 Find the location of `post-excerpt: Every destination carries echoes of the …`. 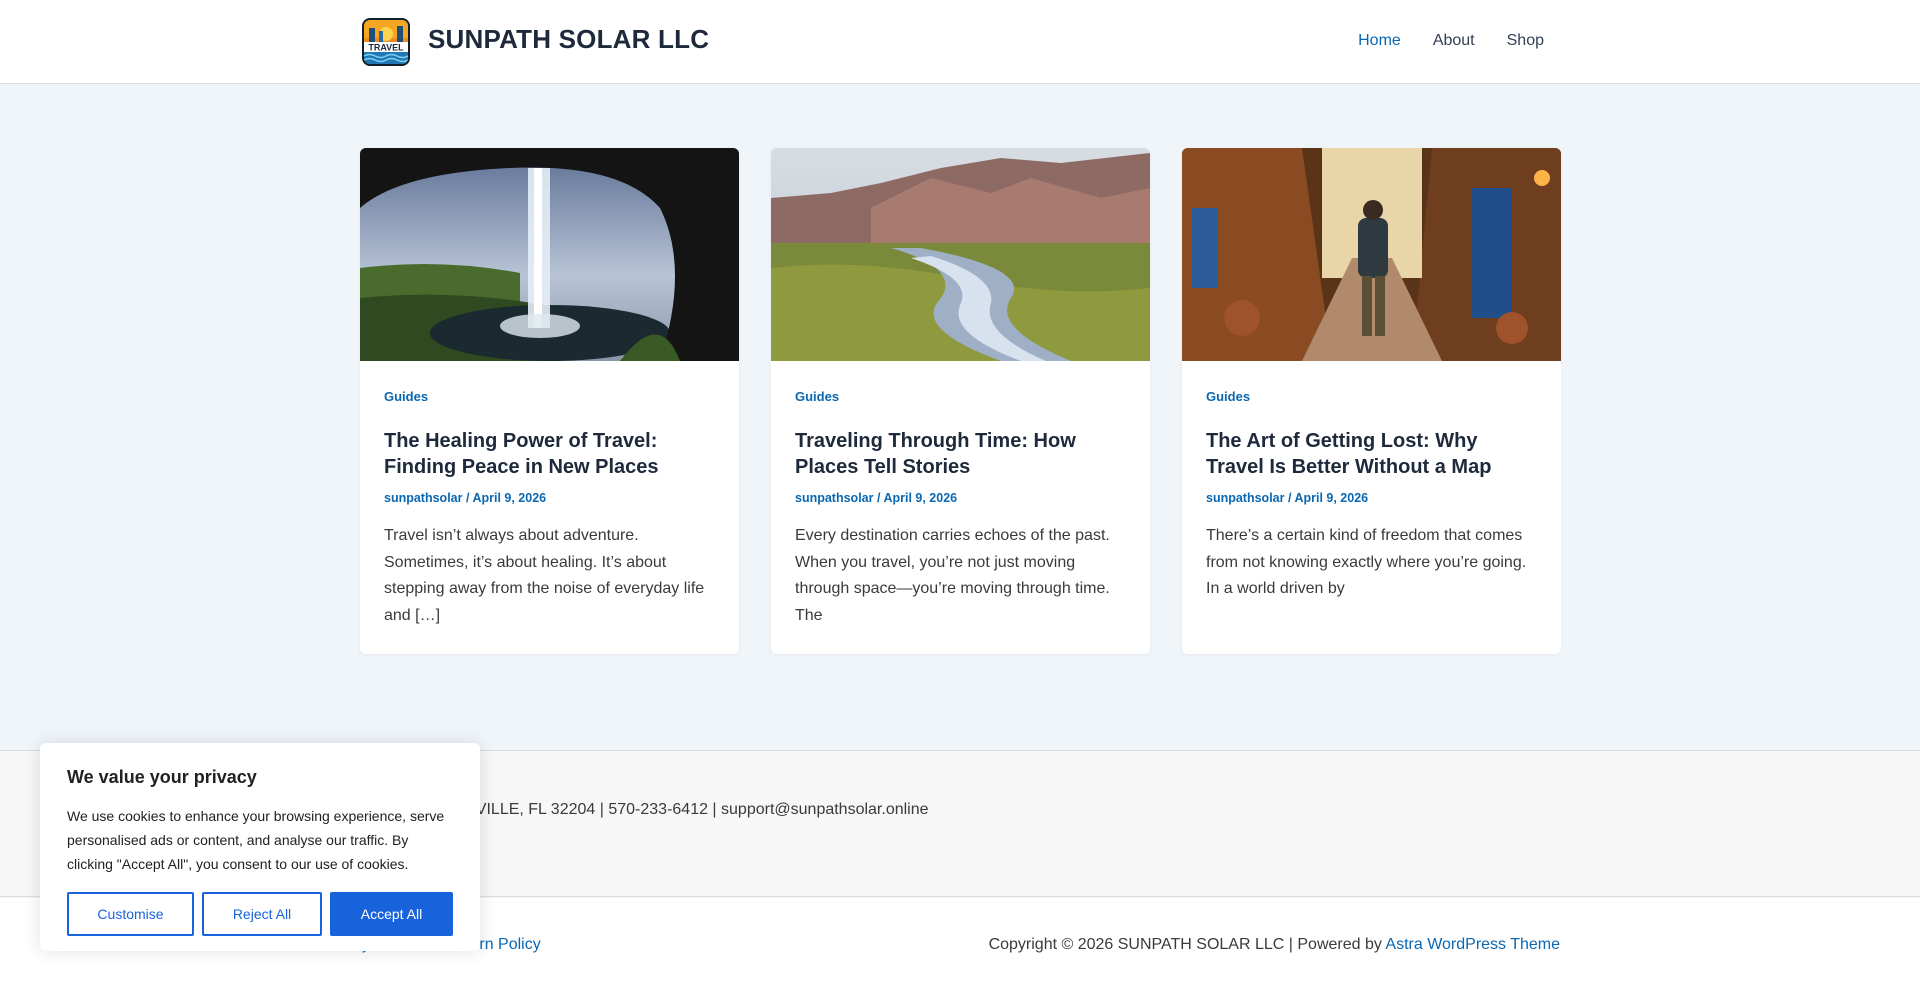

post-excerpt: Every destination carries echoes of the … is located at coordinates (952, 575).